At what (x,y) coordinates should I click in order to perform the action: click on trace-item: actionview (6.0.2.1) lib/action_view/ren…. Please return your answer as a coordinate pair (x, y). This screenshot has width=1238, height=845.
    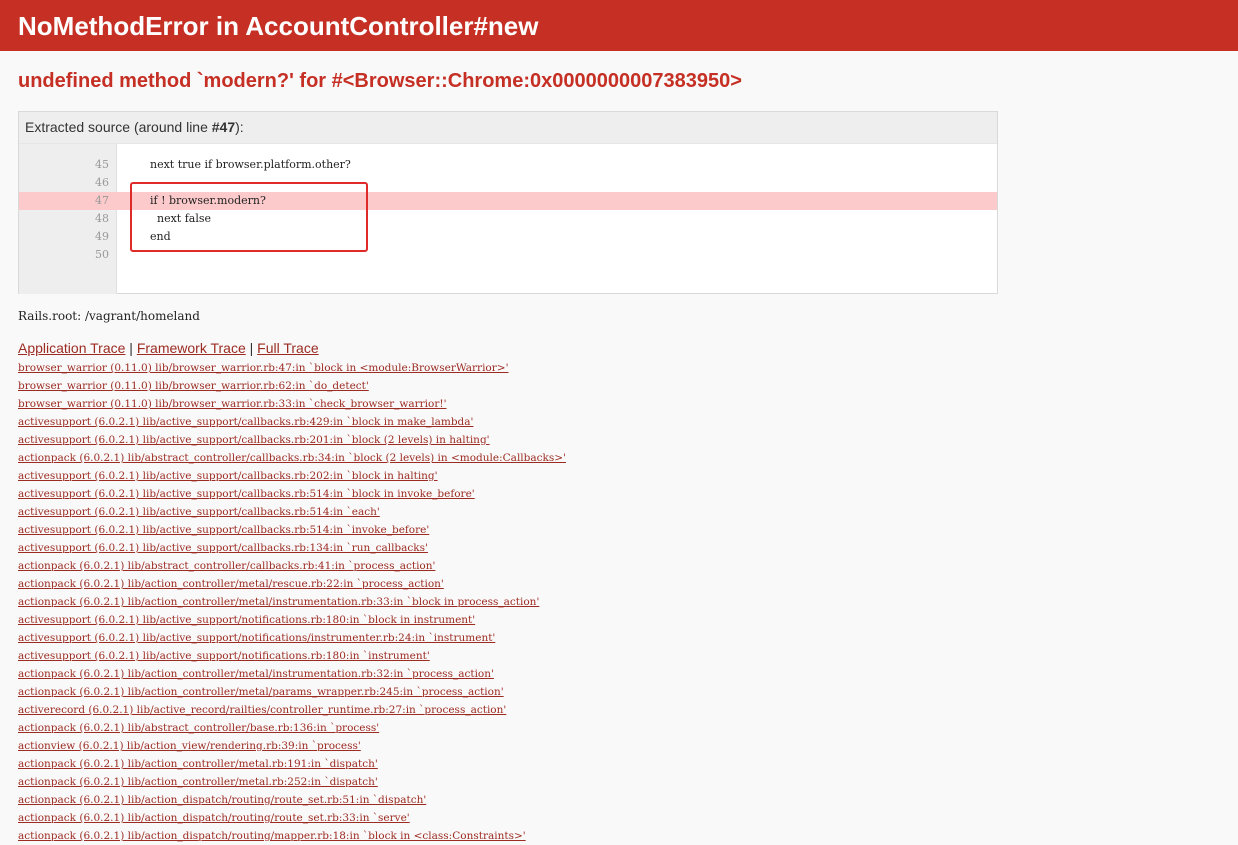
    Looking at the image, I should click on (619, 746).